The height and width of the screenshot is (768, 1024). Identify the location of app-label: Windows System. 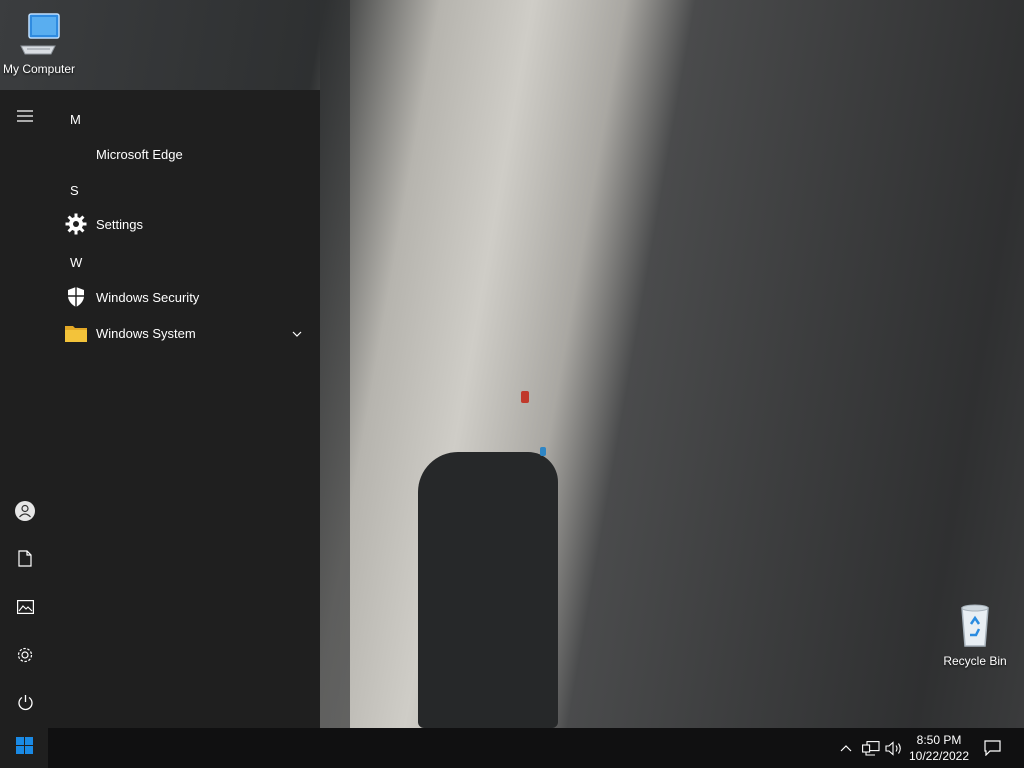
(146, 333).